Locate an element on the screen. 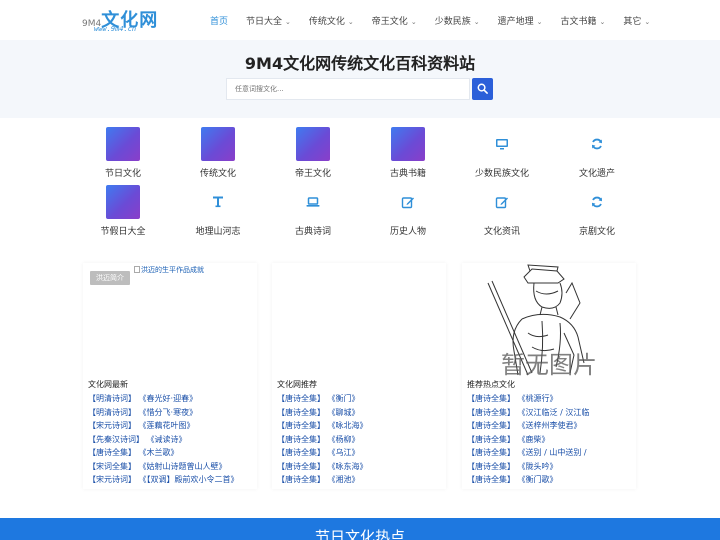  category-label: 节假日大全 is located at coordinates (123, 232).